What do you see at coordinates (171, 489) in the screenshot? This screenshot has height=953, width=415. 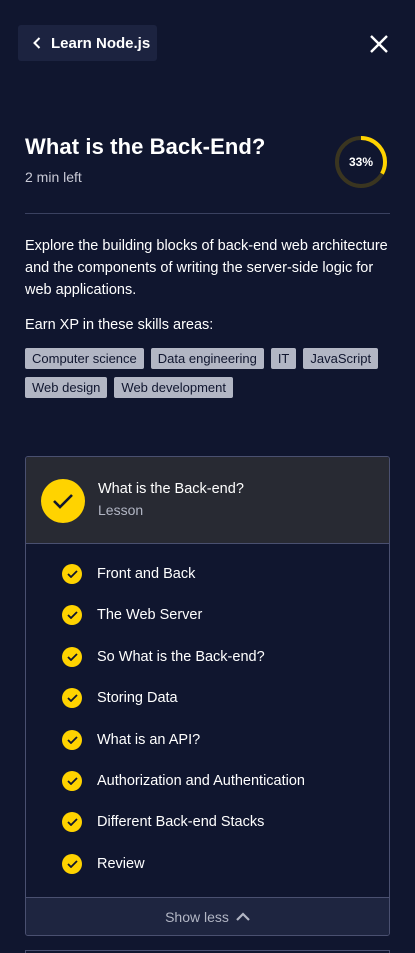 I see `lesson-title: What is the Back-end?` at bounding box center [171, 489].